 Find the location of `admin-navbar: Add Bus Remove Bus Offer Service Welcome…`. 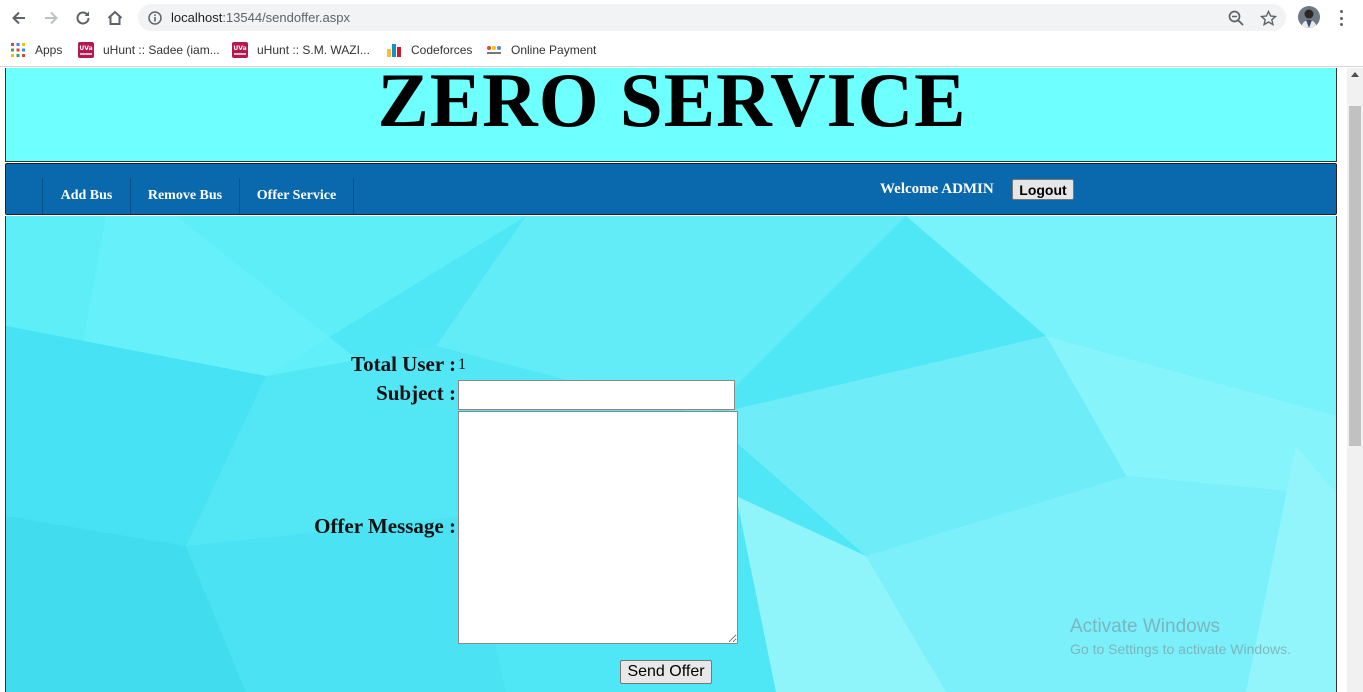

admin-navbar: Add Bus Remove Bus Offer Service Welcome… is located at coordinates (671, 189).